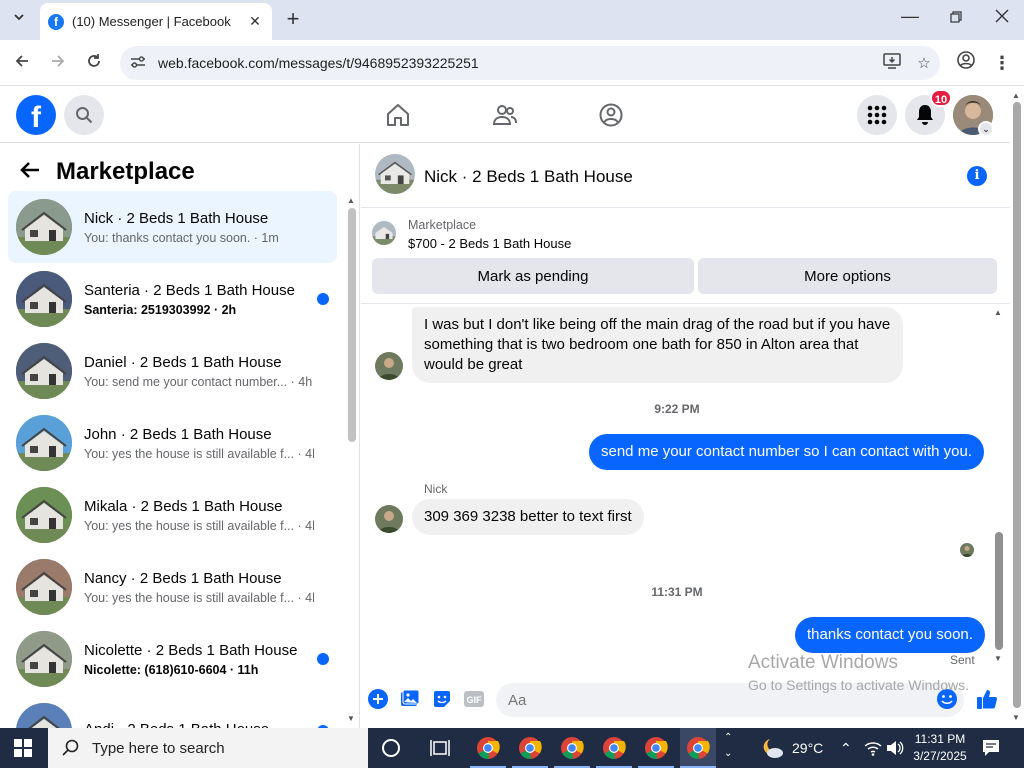 This screenshot has width=1024, height=768. Describe the element at coordinates (36, 115) in the screenshot. I see `facebook-logo-icon: f` at that location.